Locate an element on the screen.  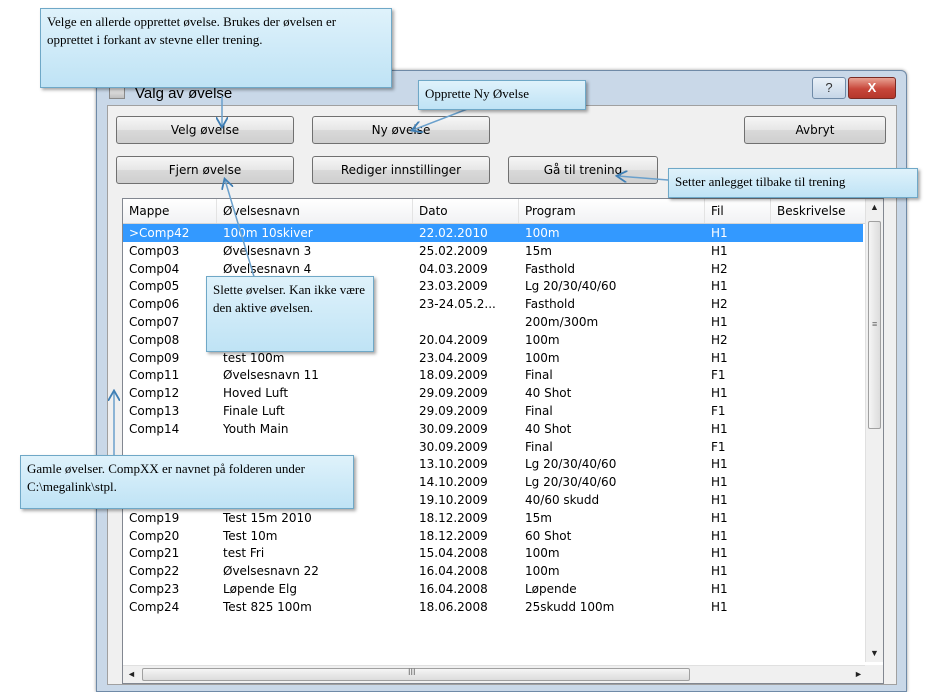
avbryt-button: Avbryt is located at coordinates (815, 130).